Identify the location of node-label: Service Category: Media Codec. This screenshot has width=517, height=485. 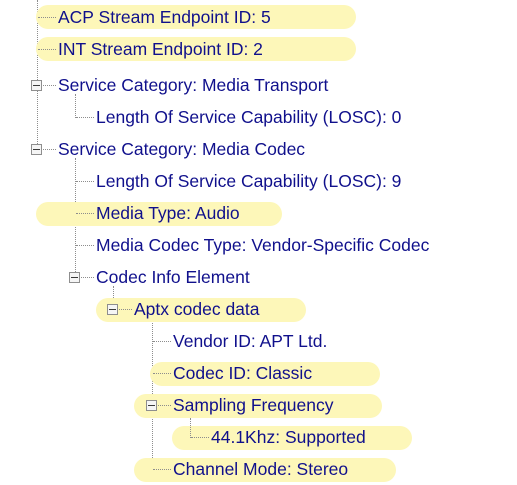
(182, 148).